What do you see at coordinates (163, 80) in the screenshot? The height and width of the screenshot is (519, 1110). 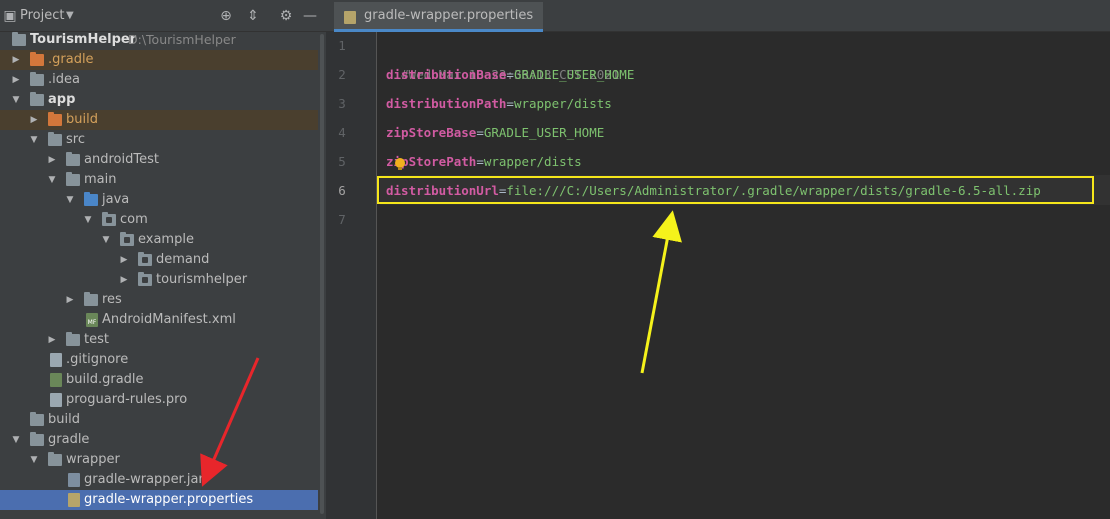 I see `tree-item-idea: ▶ .idea` at bounding box center [163, 80].